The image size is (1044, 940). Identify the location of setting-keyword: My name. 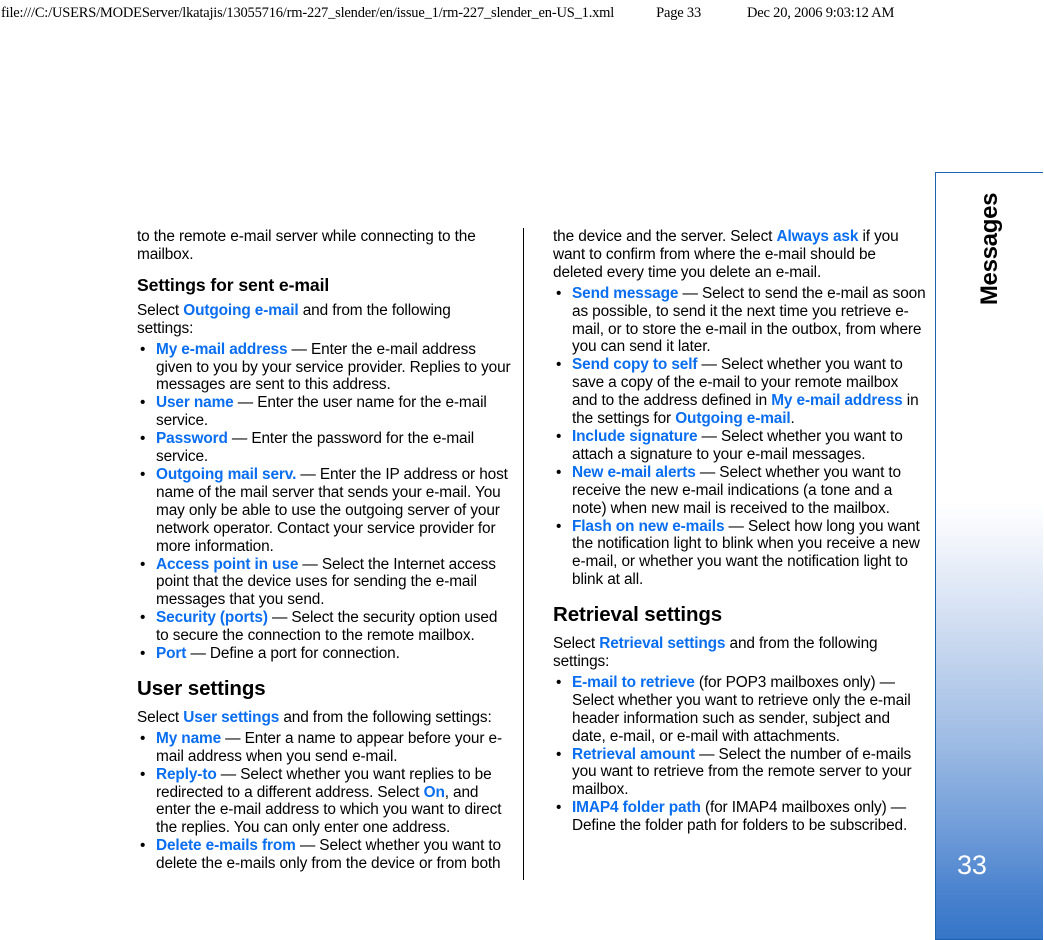
(189, 738).